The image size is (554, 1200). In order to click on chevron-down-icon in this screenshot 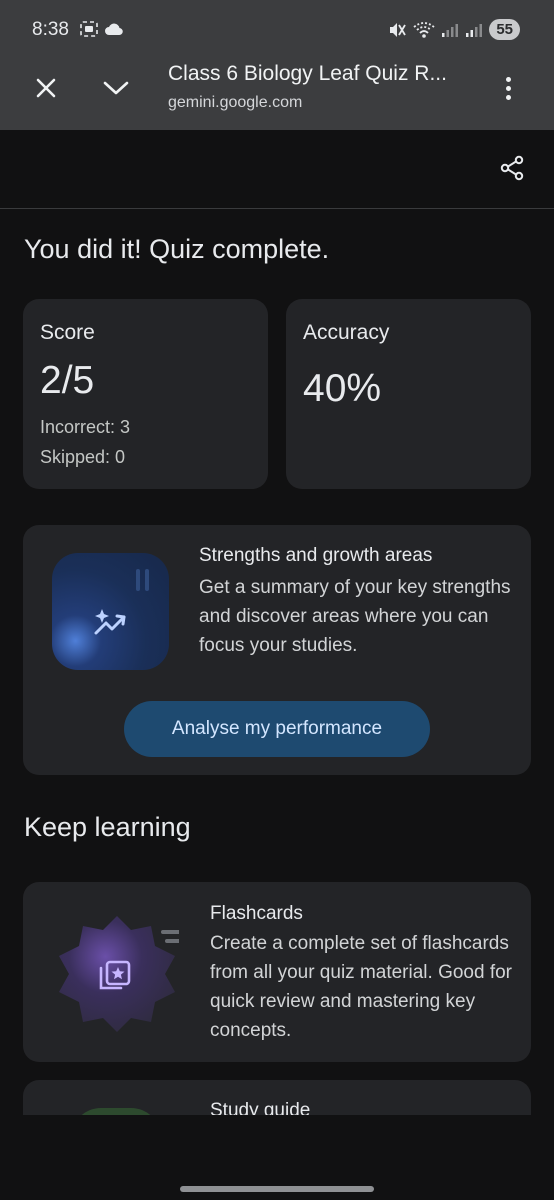, I will do `click(116, 88)`.